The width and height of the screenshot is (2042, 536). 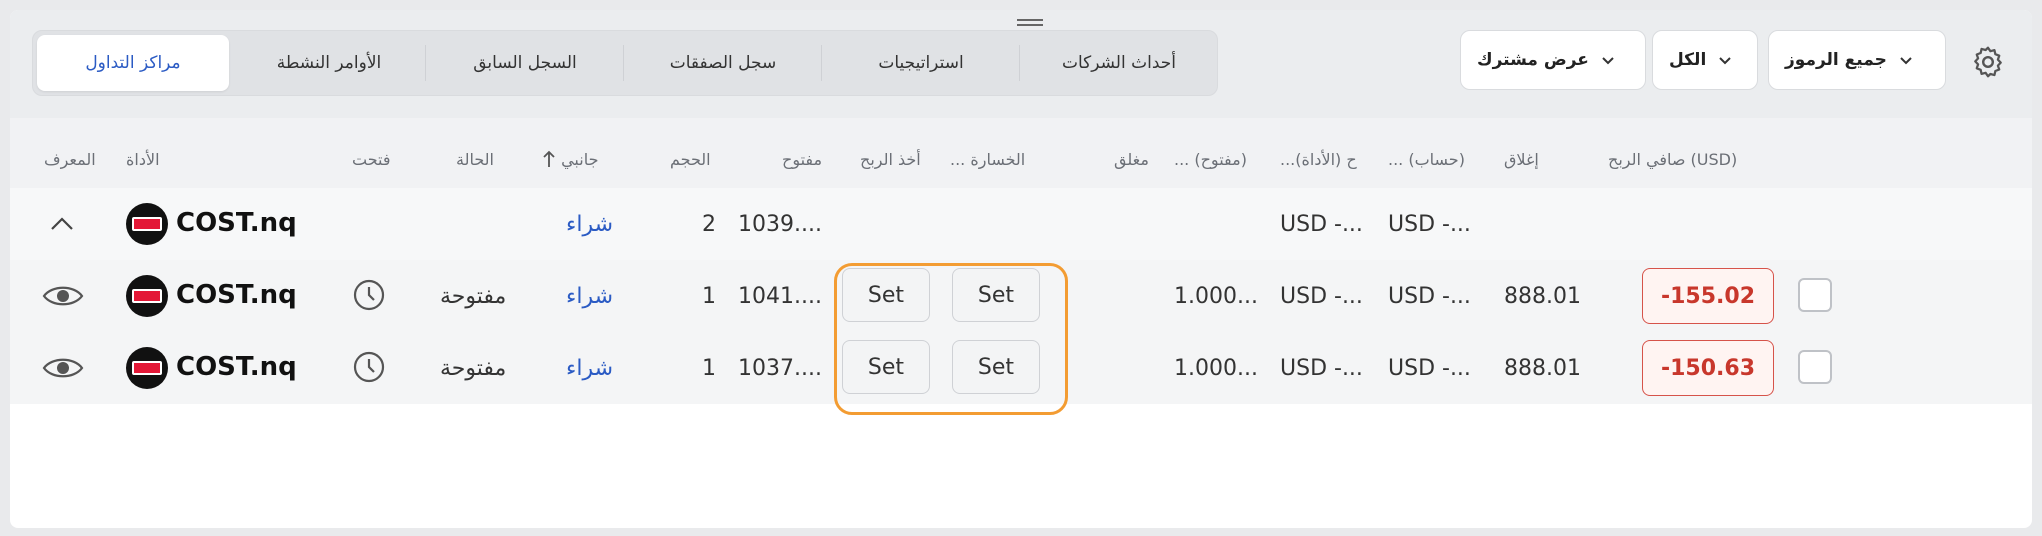 What do you see at coordinates (1988, 62) in the screenshot?
I see `gear-icon` at bounding box center [1988, 62].